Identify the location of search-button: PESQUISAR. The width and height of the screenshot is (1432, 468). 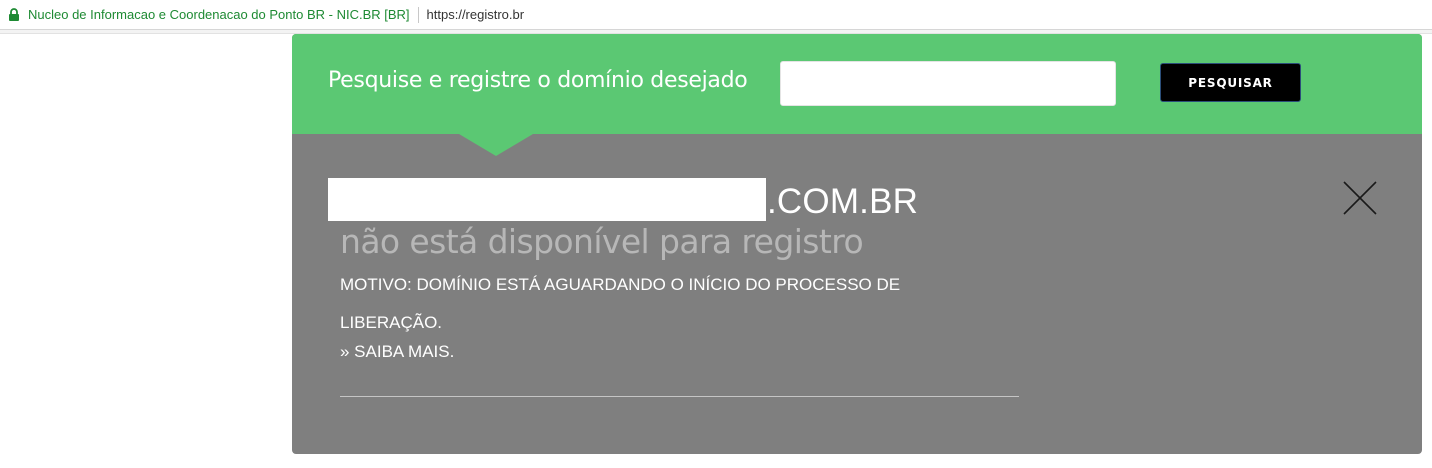
(1230, 82).